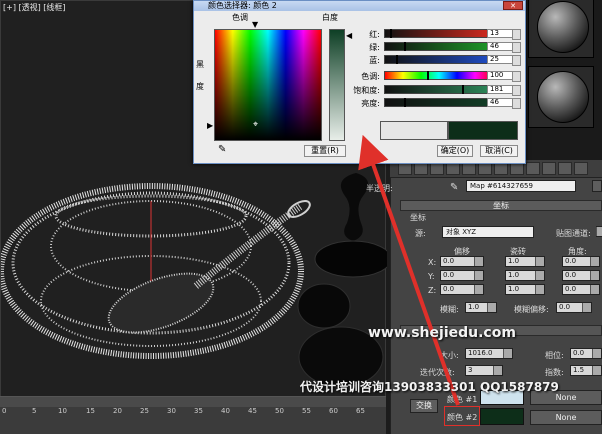  Describe the element at coordinates (374, 60) in the screenshot. I see `slider-label: 蓝:` at that location.